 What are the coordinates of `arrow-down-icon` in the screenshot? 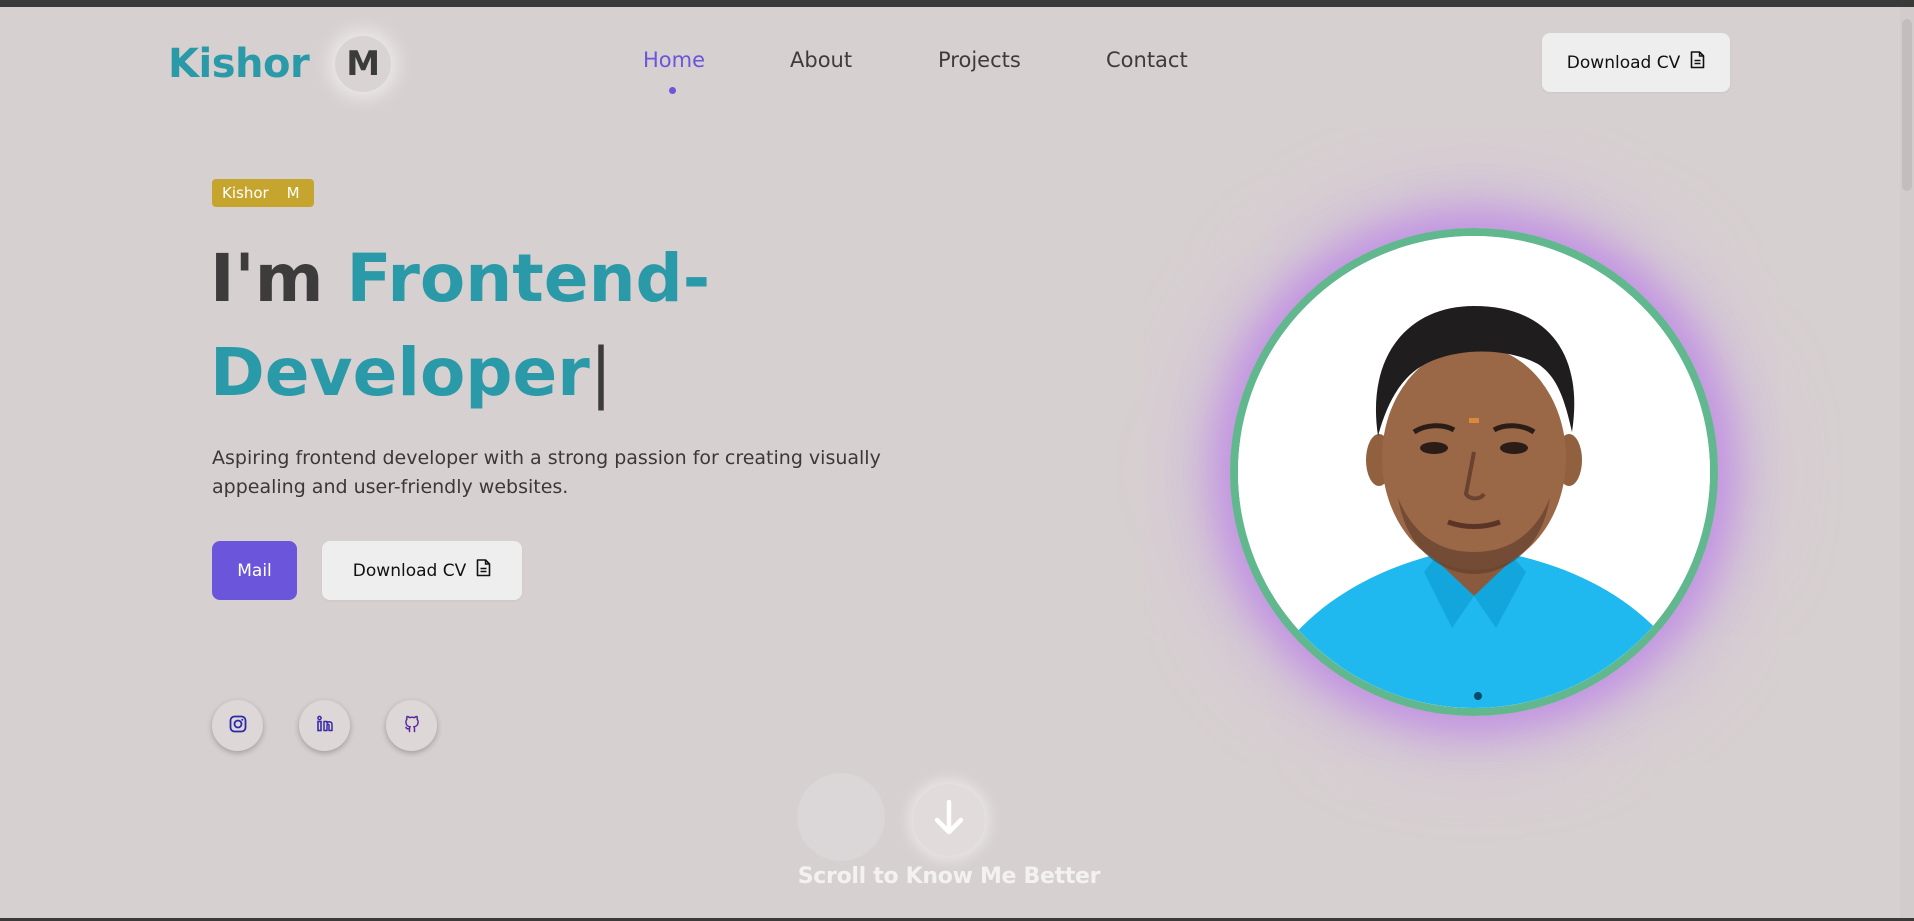 It's located at (949, 820).